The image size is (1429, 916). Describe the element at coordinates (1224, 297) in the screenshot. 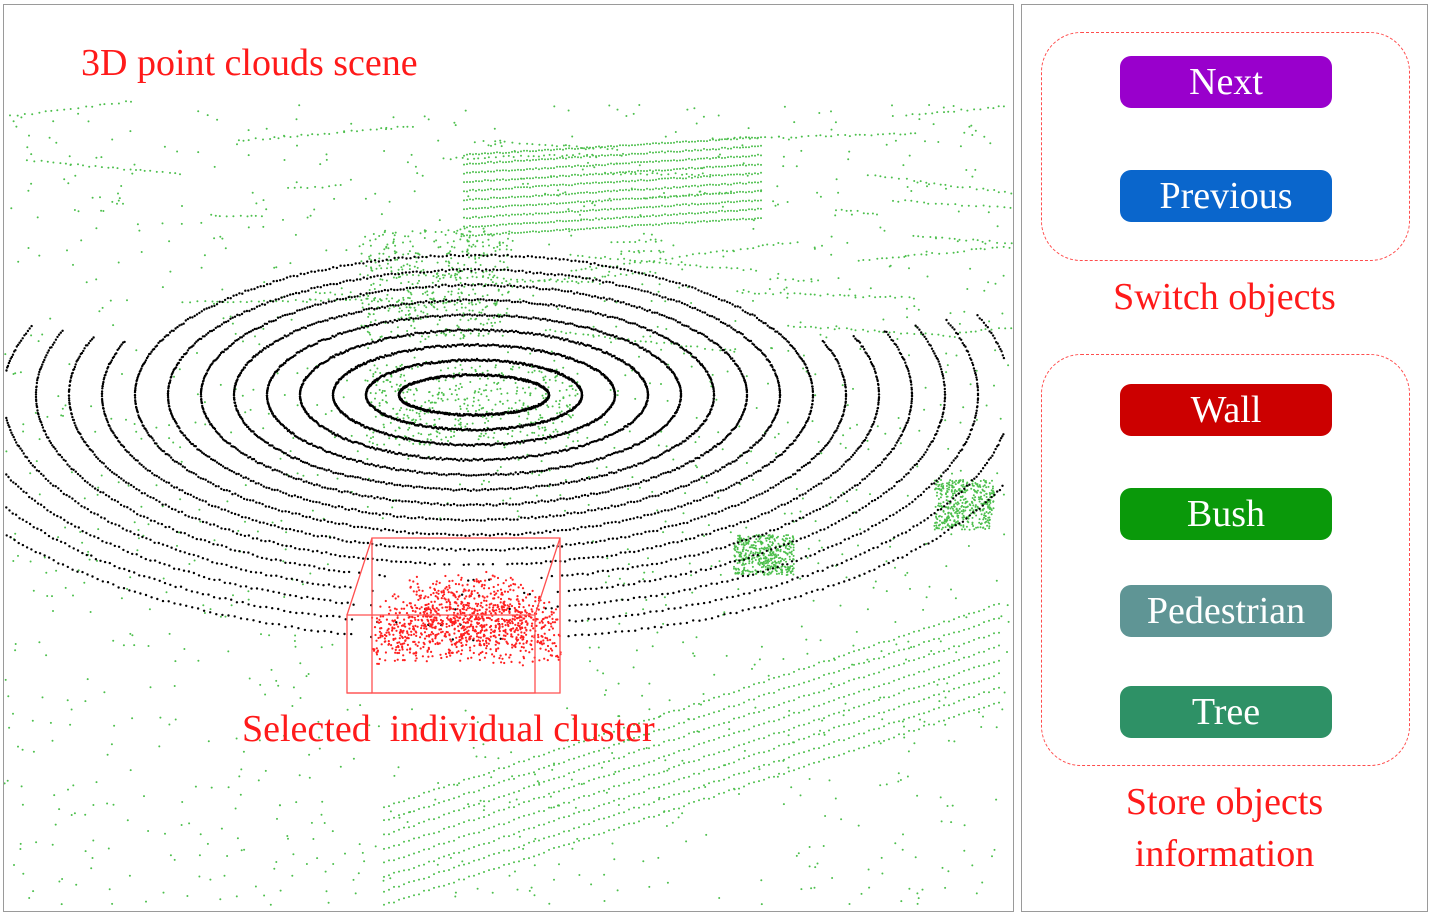

I see `switch-objects-label: Switch objects` at that location.